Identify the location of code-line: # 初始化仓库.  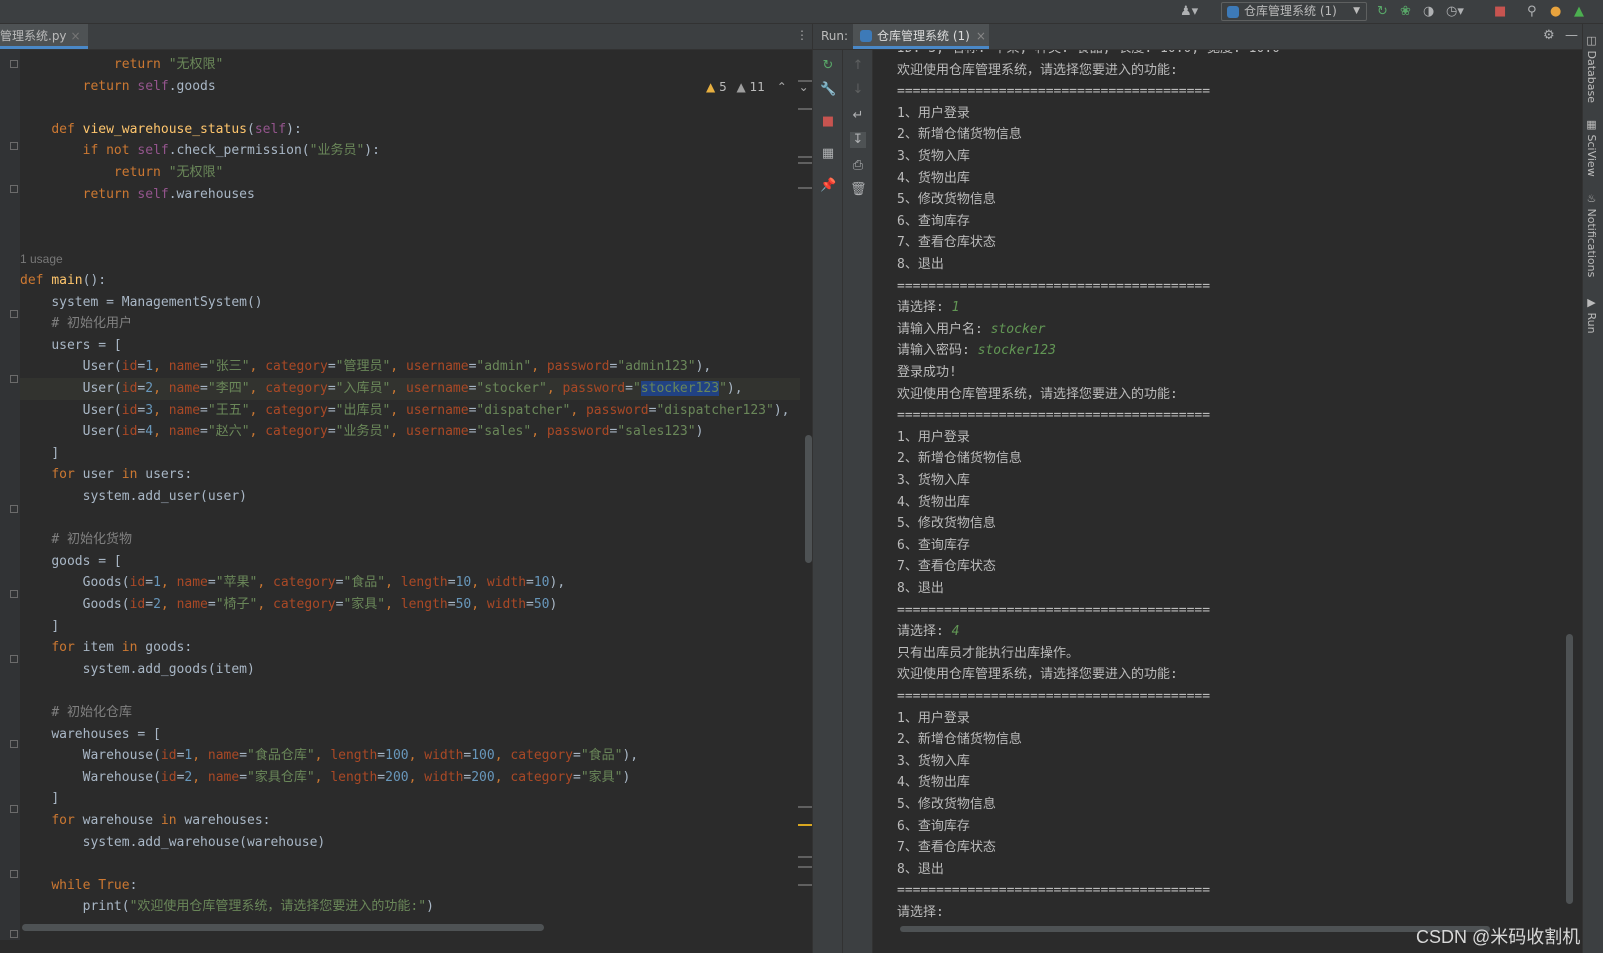
(76, 713).